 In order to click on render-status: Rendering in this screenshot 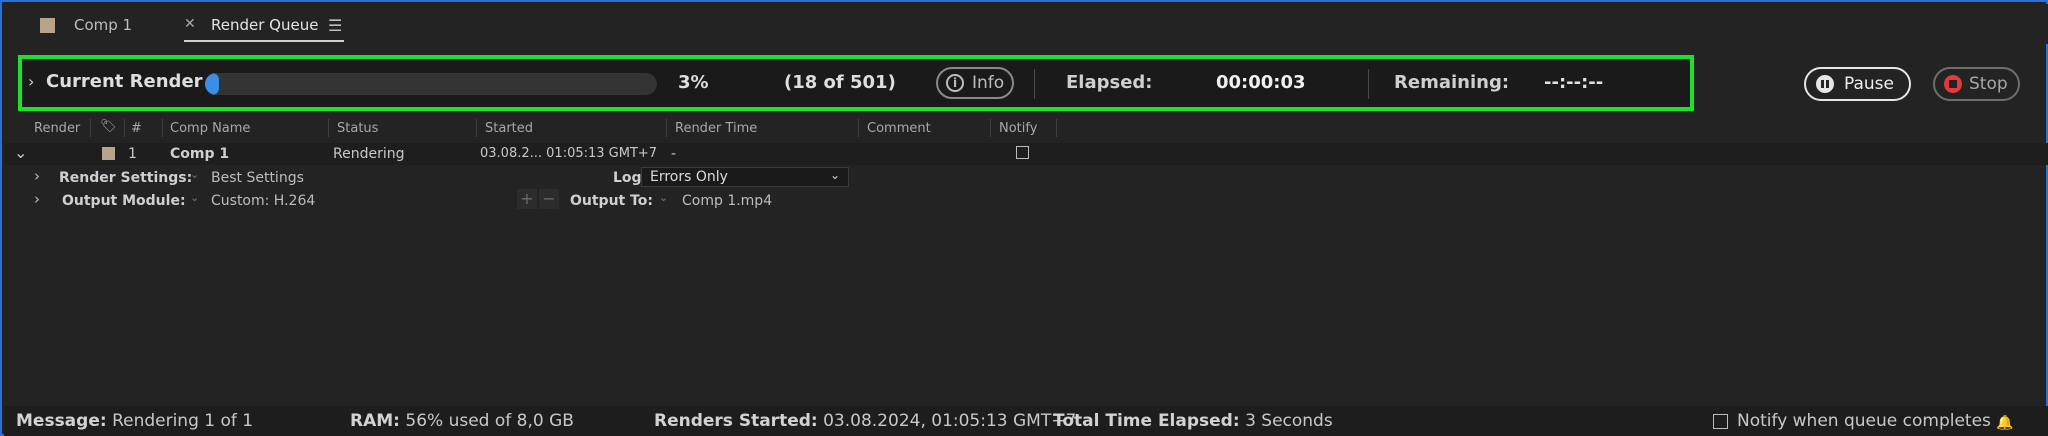, I will do `click(369, 154)`.